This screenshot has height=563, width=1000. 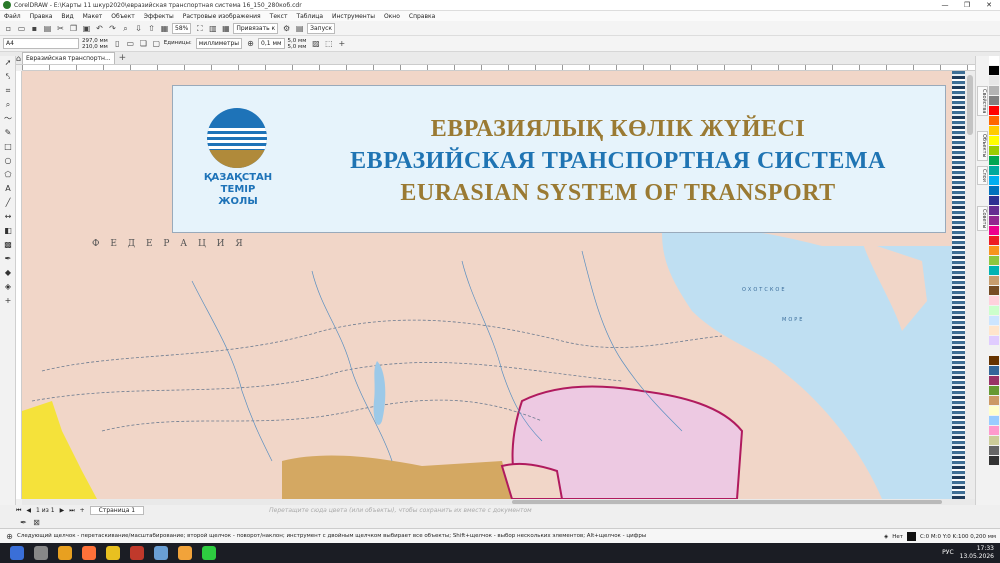 I want to click on options-gear-icon: ⚙, so click(x=286, y=28).